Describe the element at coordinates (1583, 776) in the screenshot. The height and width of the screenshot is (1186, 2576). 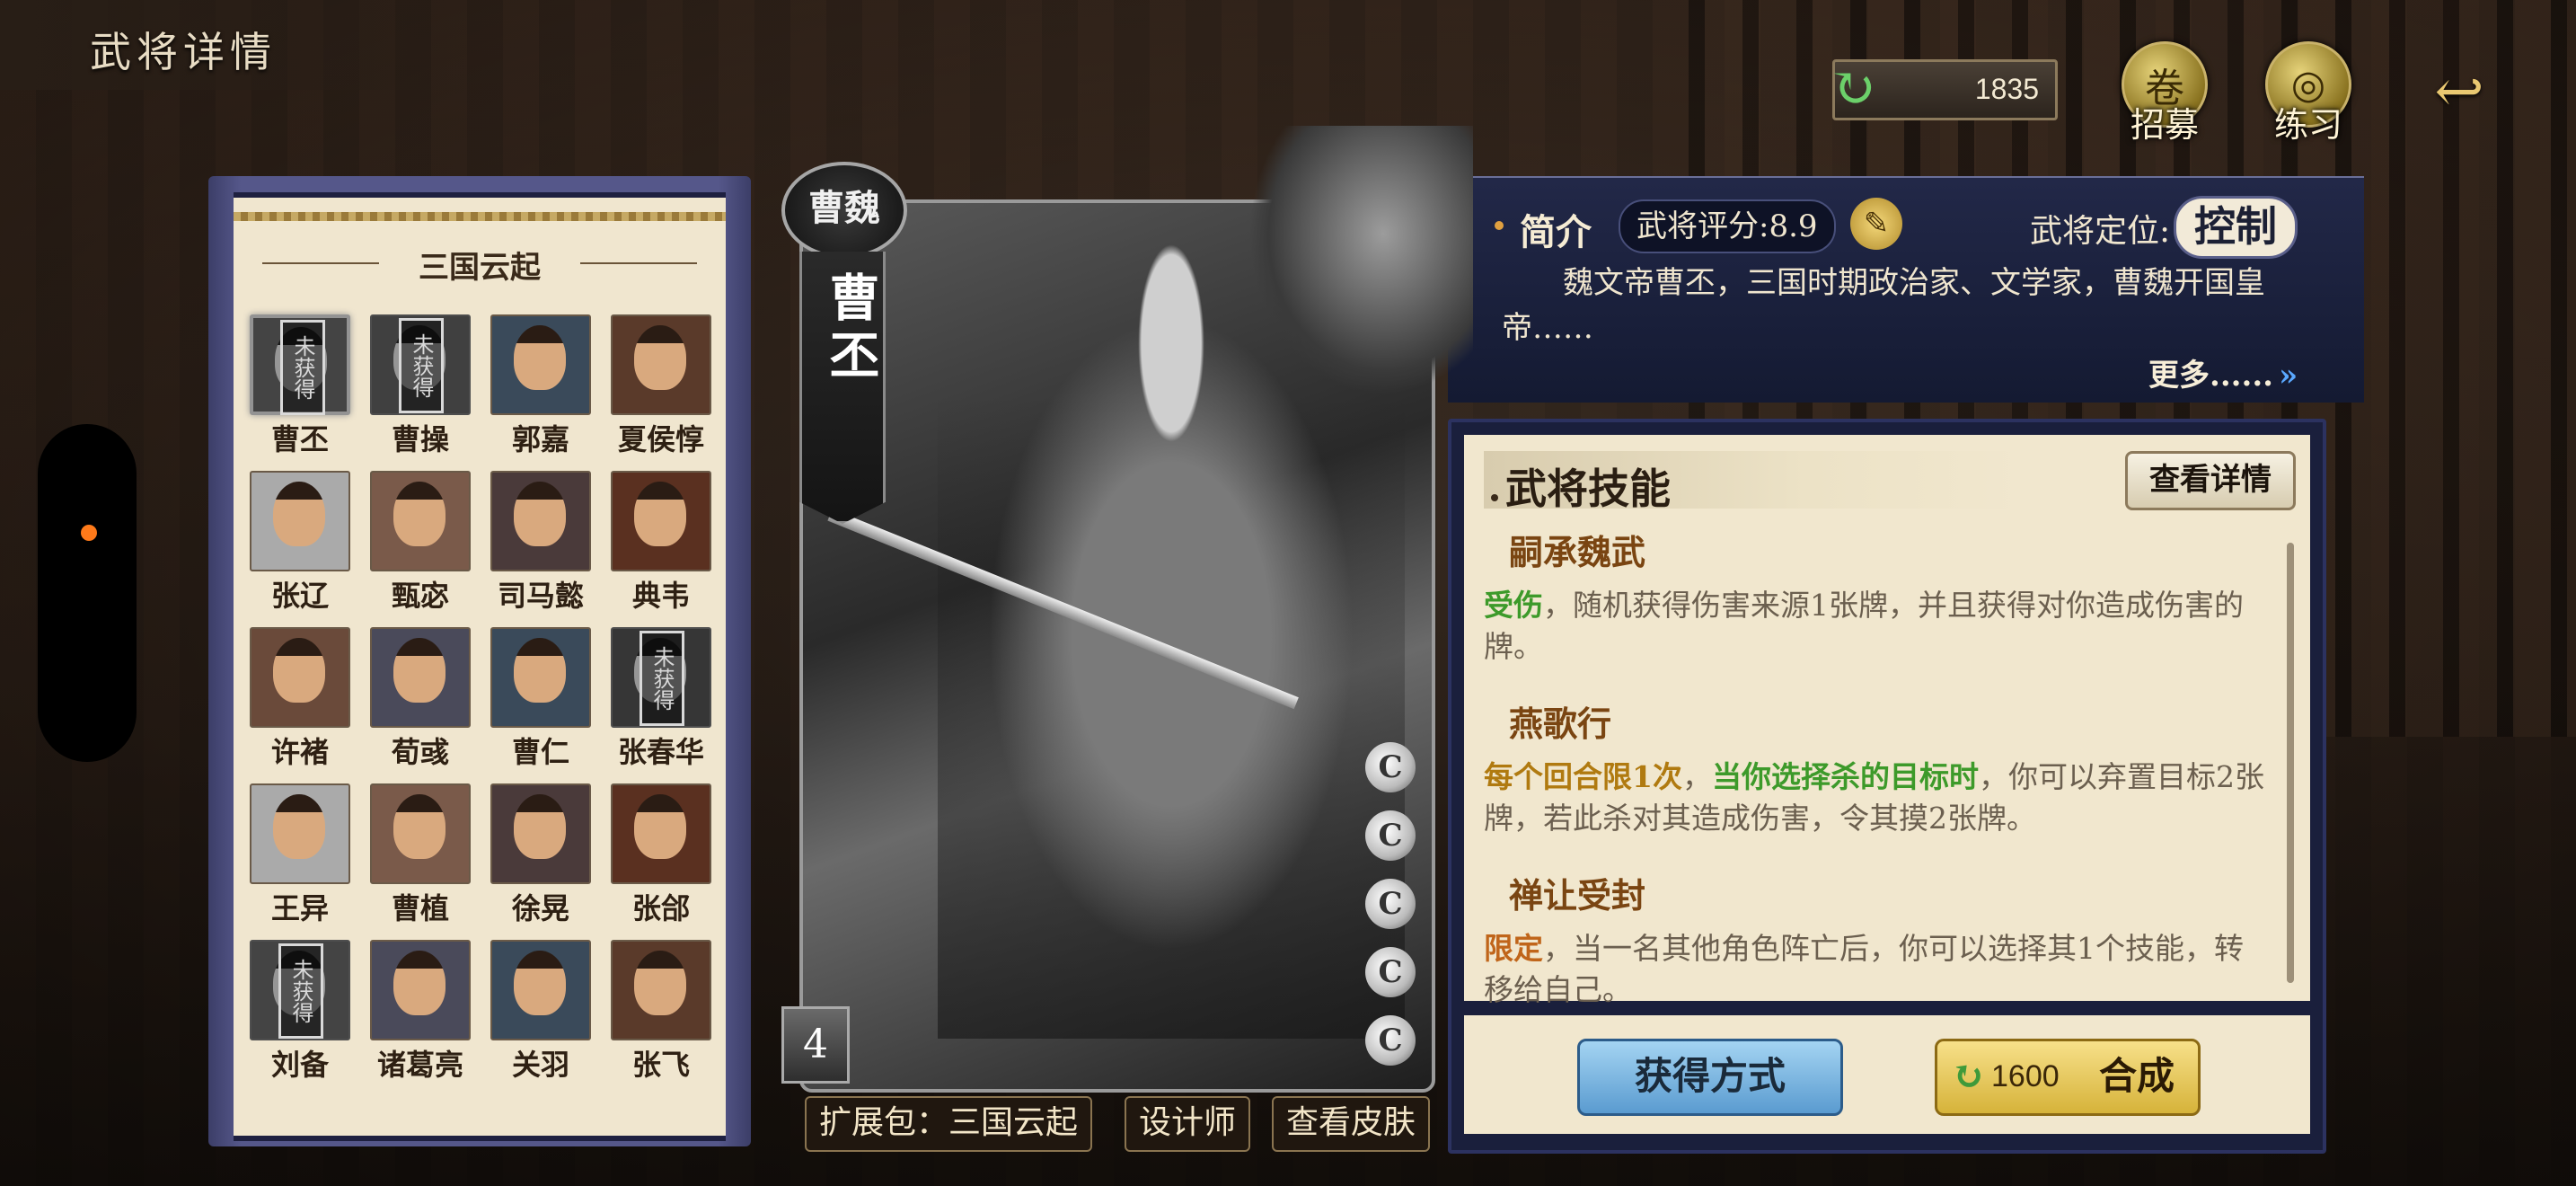
I see `skill-keyword: 每个回合限1次` at that location.